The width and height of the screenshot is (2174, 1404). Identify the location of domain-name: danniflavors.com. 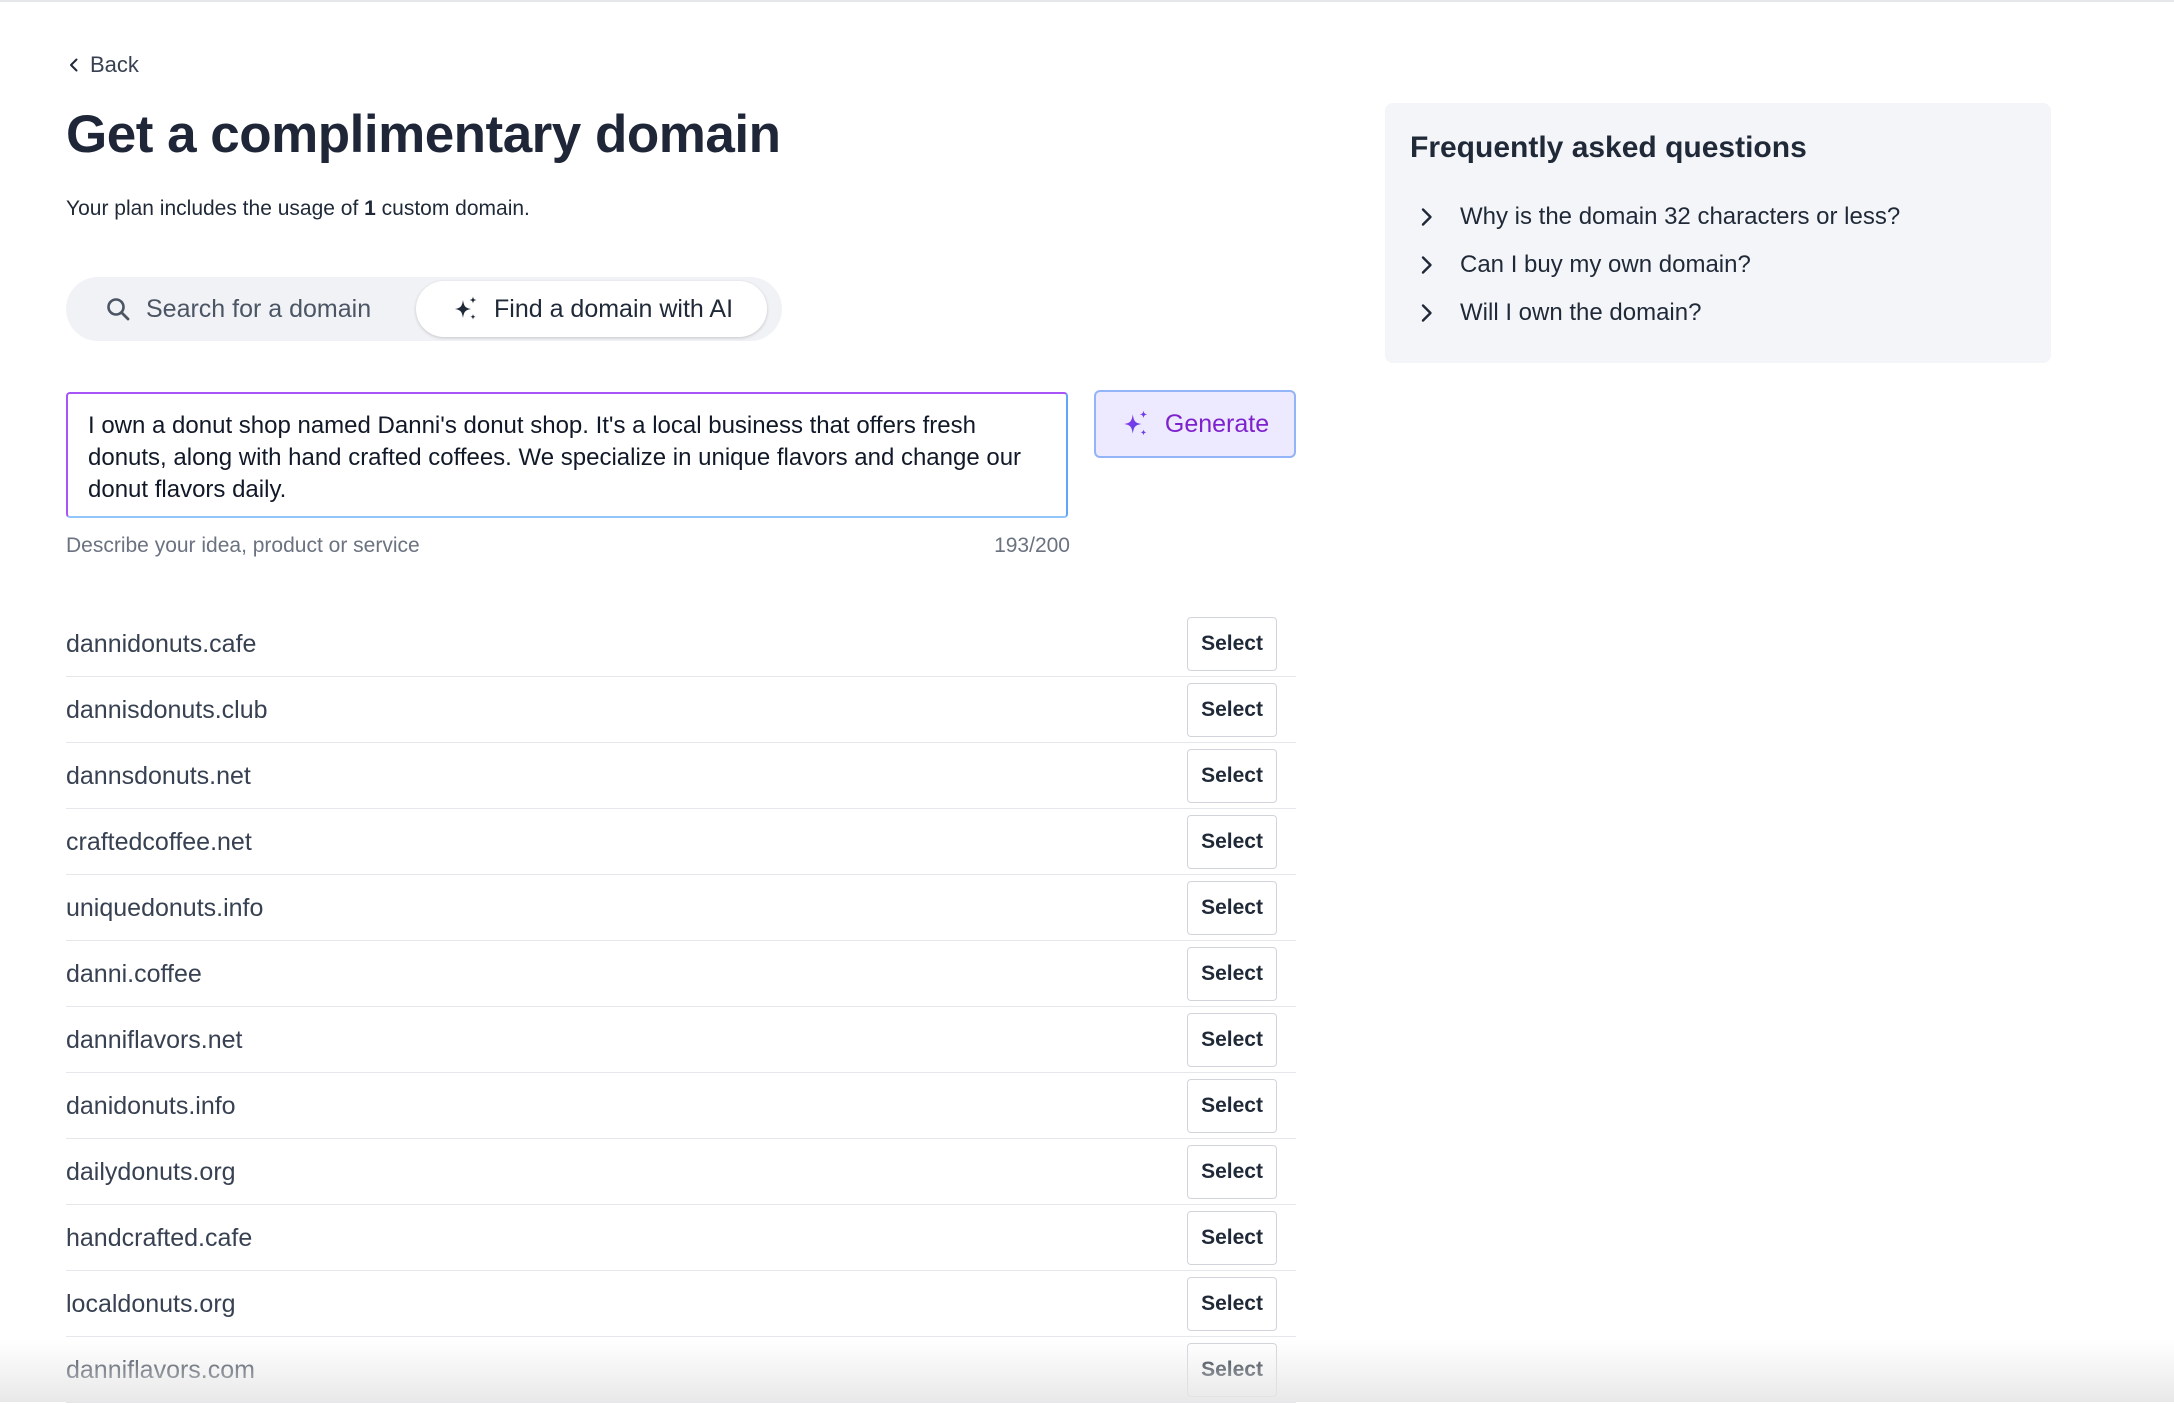
(160, 1369).